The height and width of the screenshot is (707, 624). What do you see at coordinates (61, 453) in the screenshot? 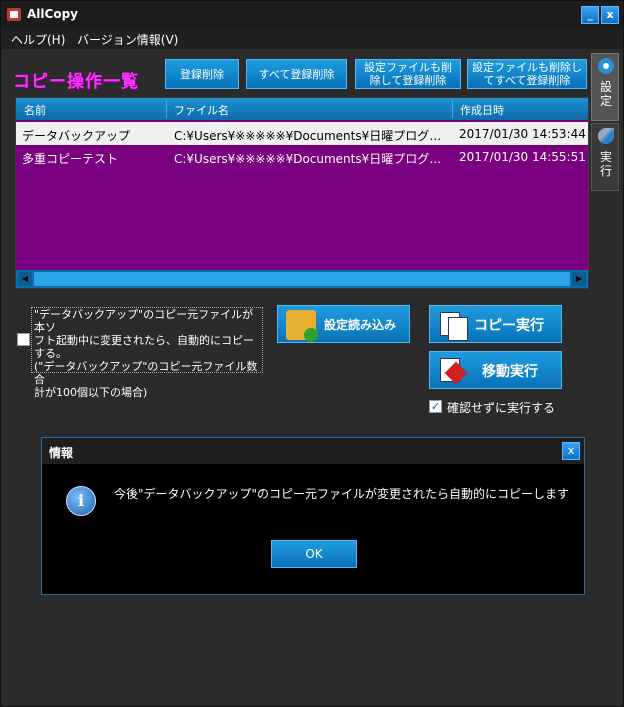
I see `dialog-title: 情報` at bounding box center [61, 453].